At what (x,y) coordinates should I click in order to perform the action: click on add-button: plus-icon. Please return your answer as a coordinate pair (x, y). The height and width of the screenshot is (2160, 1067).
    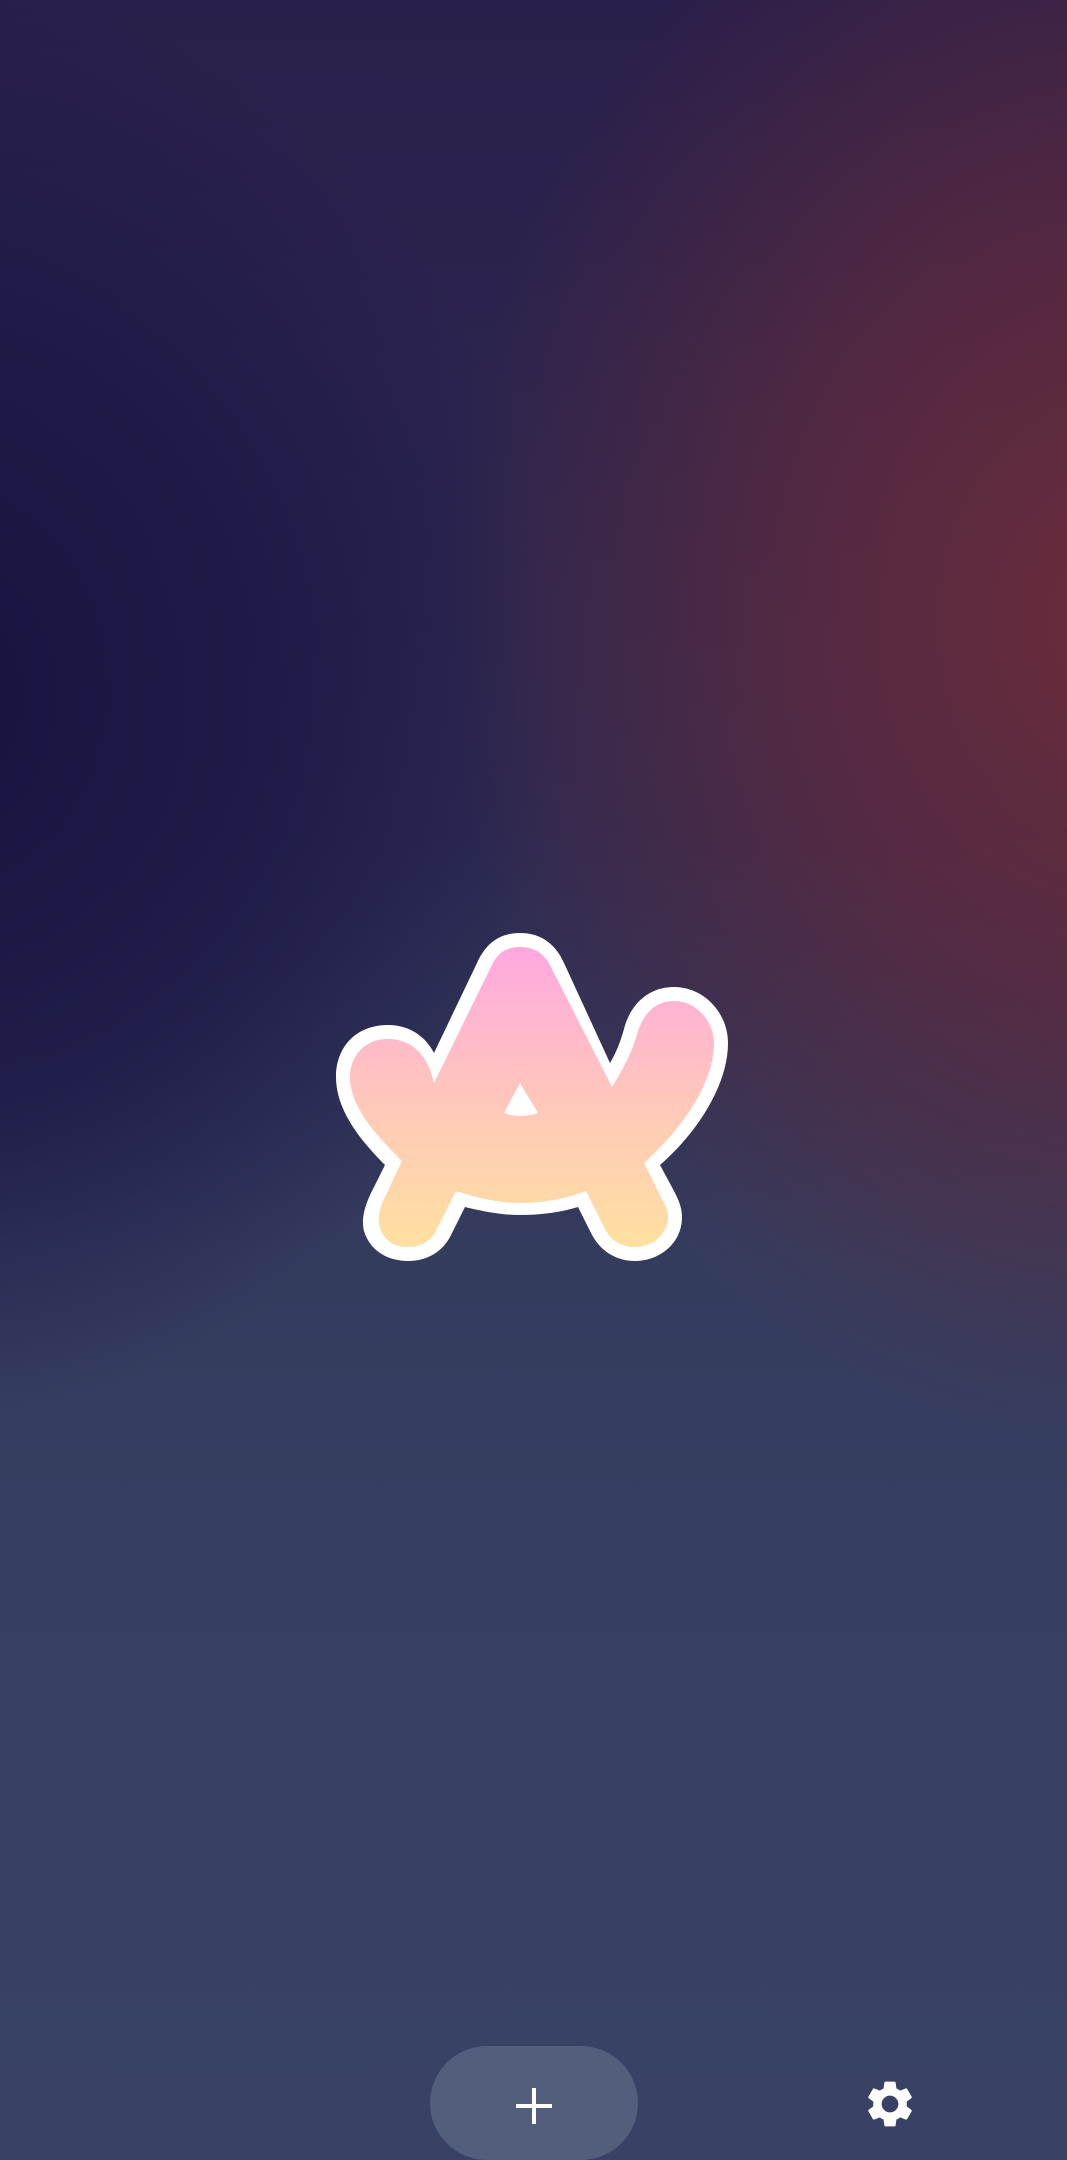
    Looking at the image, I should click on (534, 2103).